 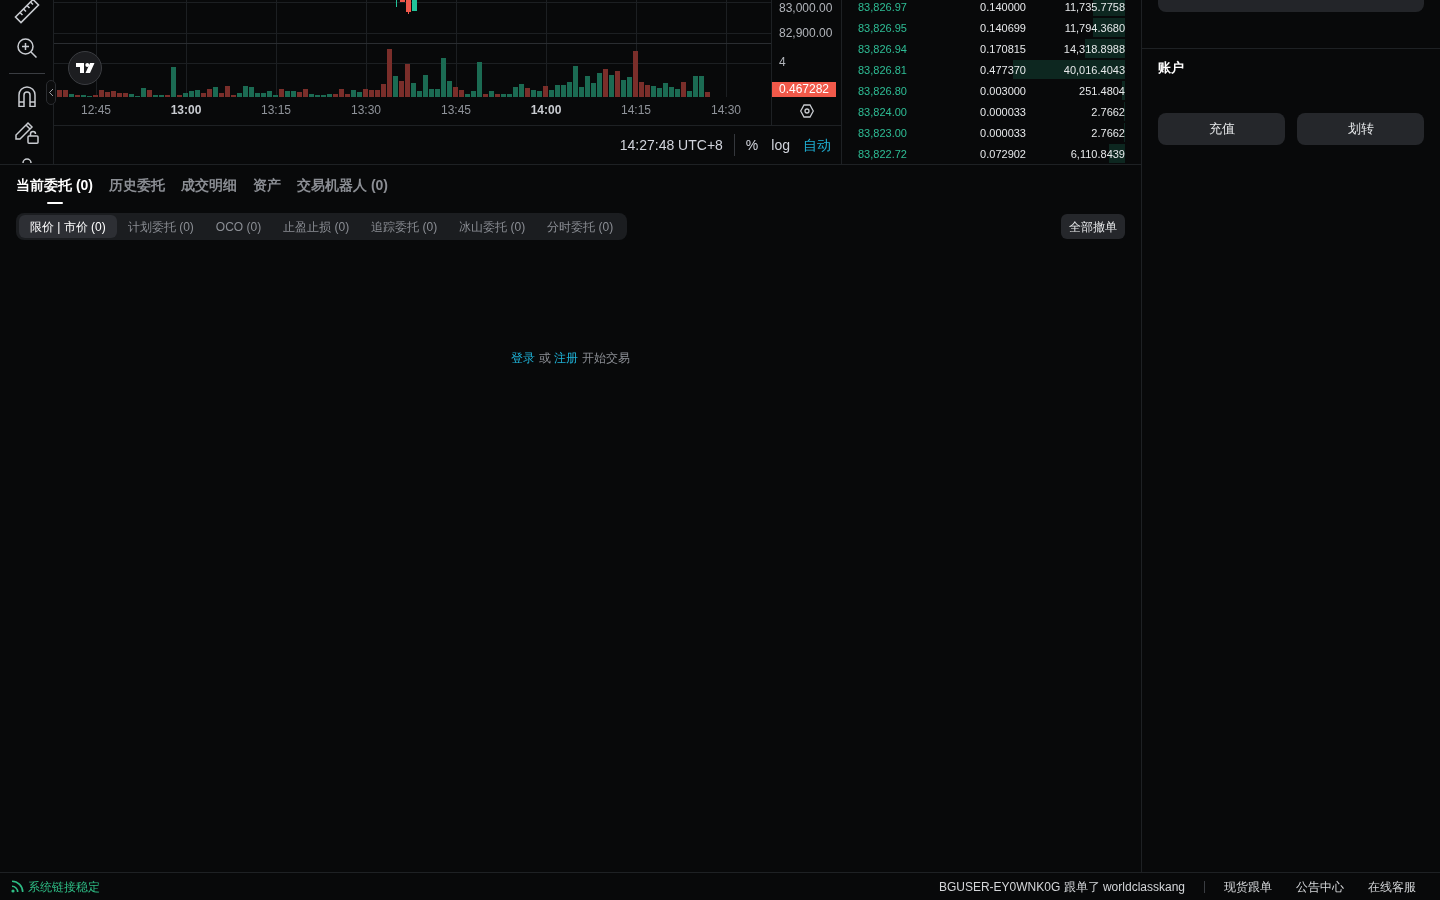 What do you see at coordinates (238, 226) in the screenshot?
I see `order-type-tab: OCO (0)` at bounding box center [238, 226].